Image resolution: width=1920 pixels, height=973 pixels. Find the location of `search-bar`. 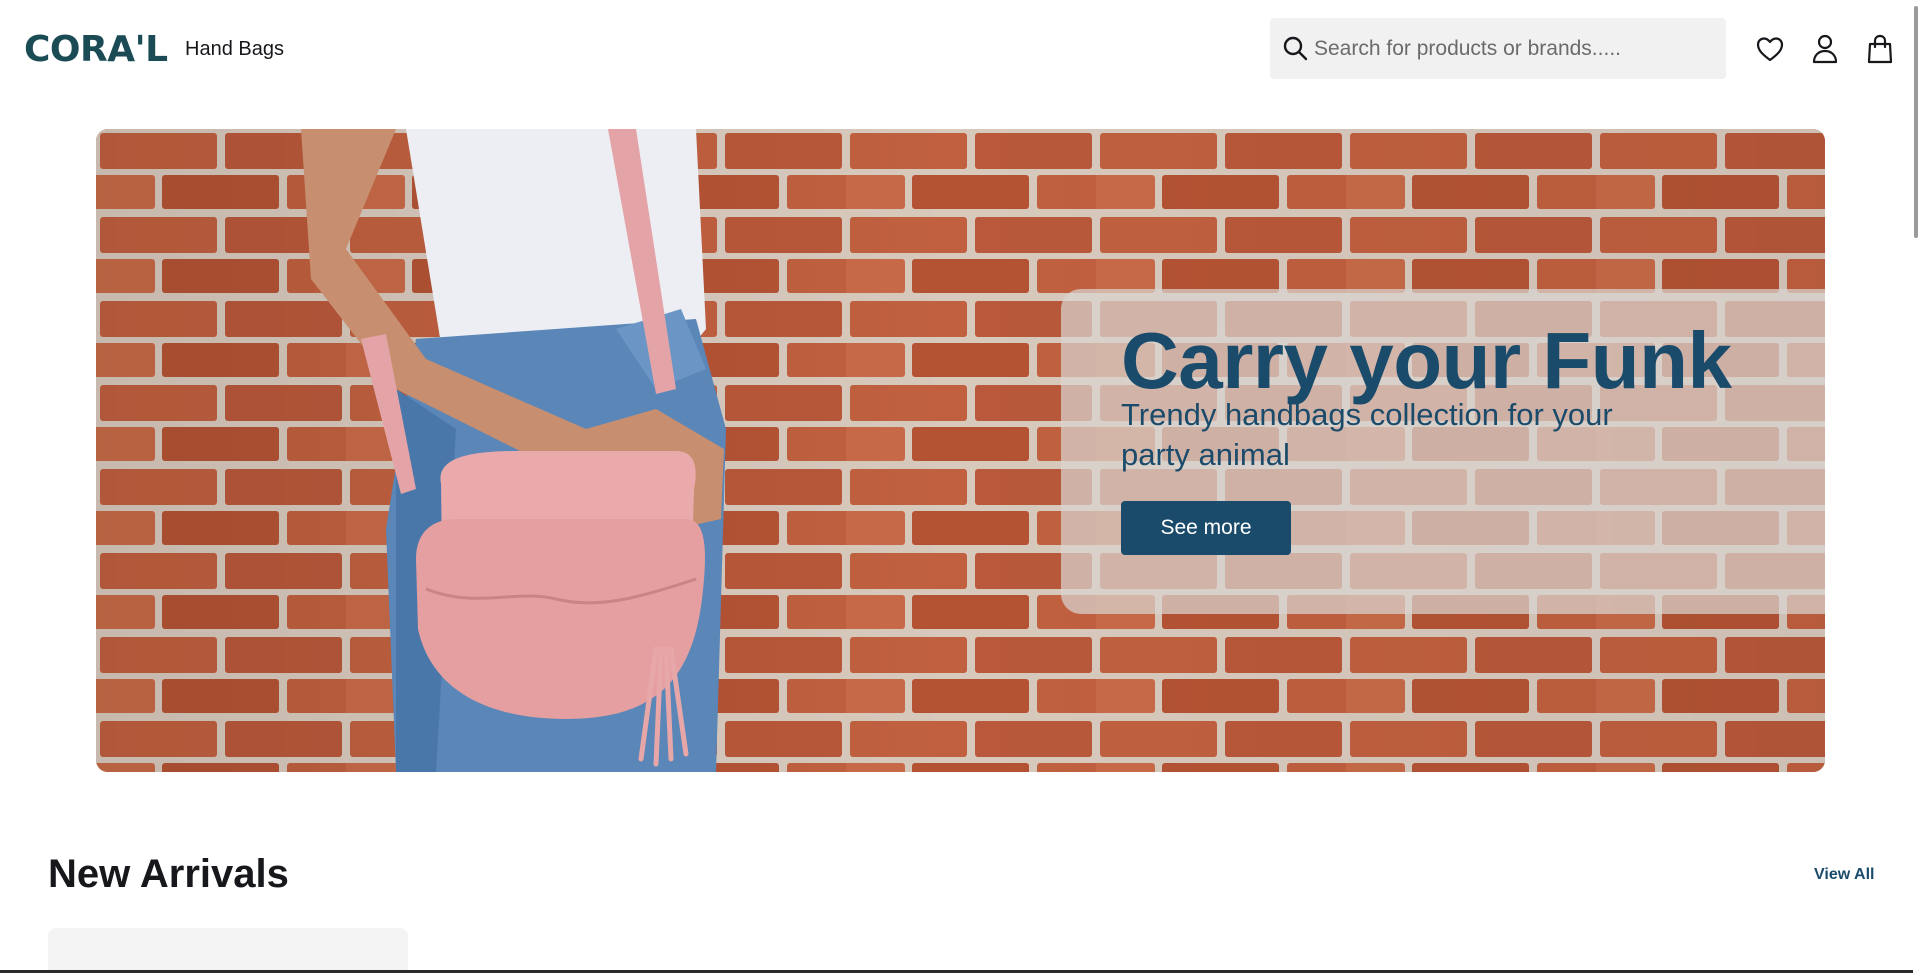

search-bar is located at coordinates (1498, 48).